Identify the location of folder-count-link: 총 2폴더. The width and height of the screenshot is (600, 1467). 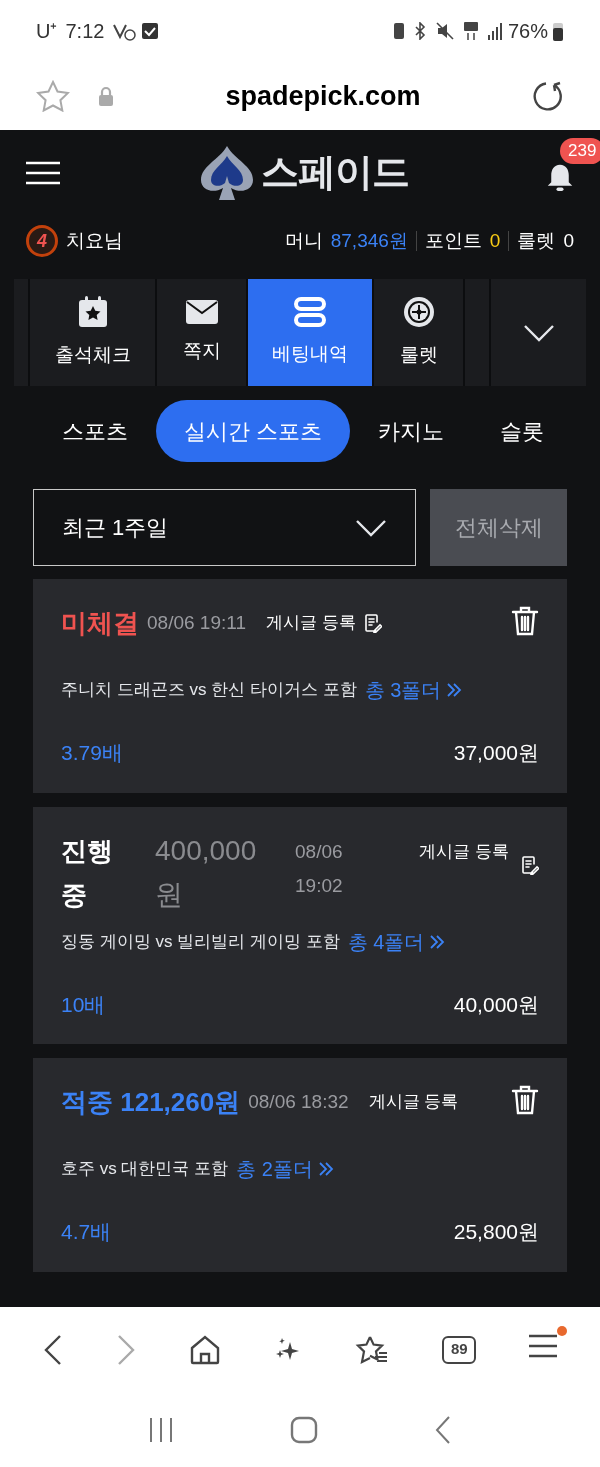
(285, 1169).